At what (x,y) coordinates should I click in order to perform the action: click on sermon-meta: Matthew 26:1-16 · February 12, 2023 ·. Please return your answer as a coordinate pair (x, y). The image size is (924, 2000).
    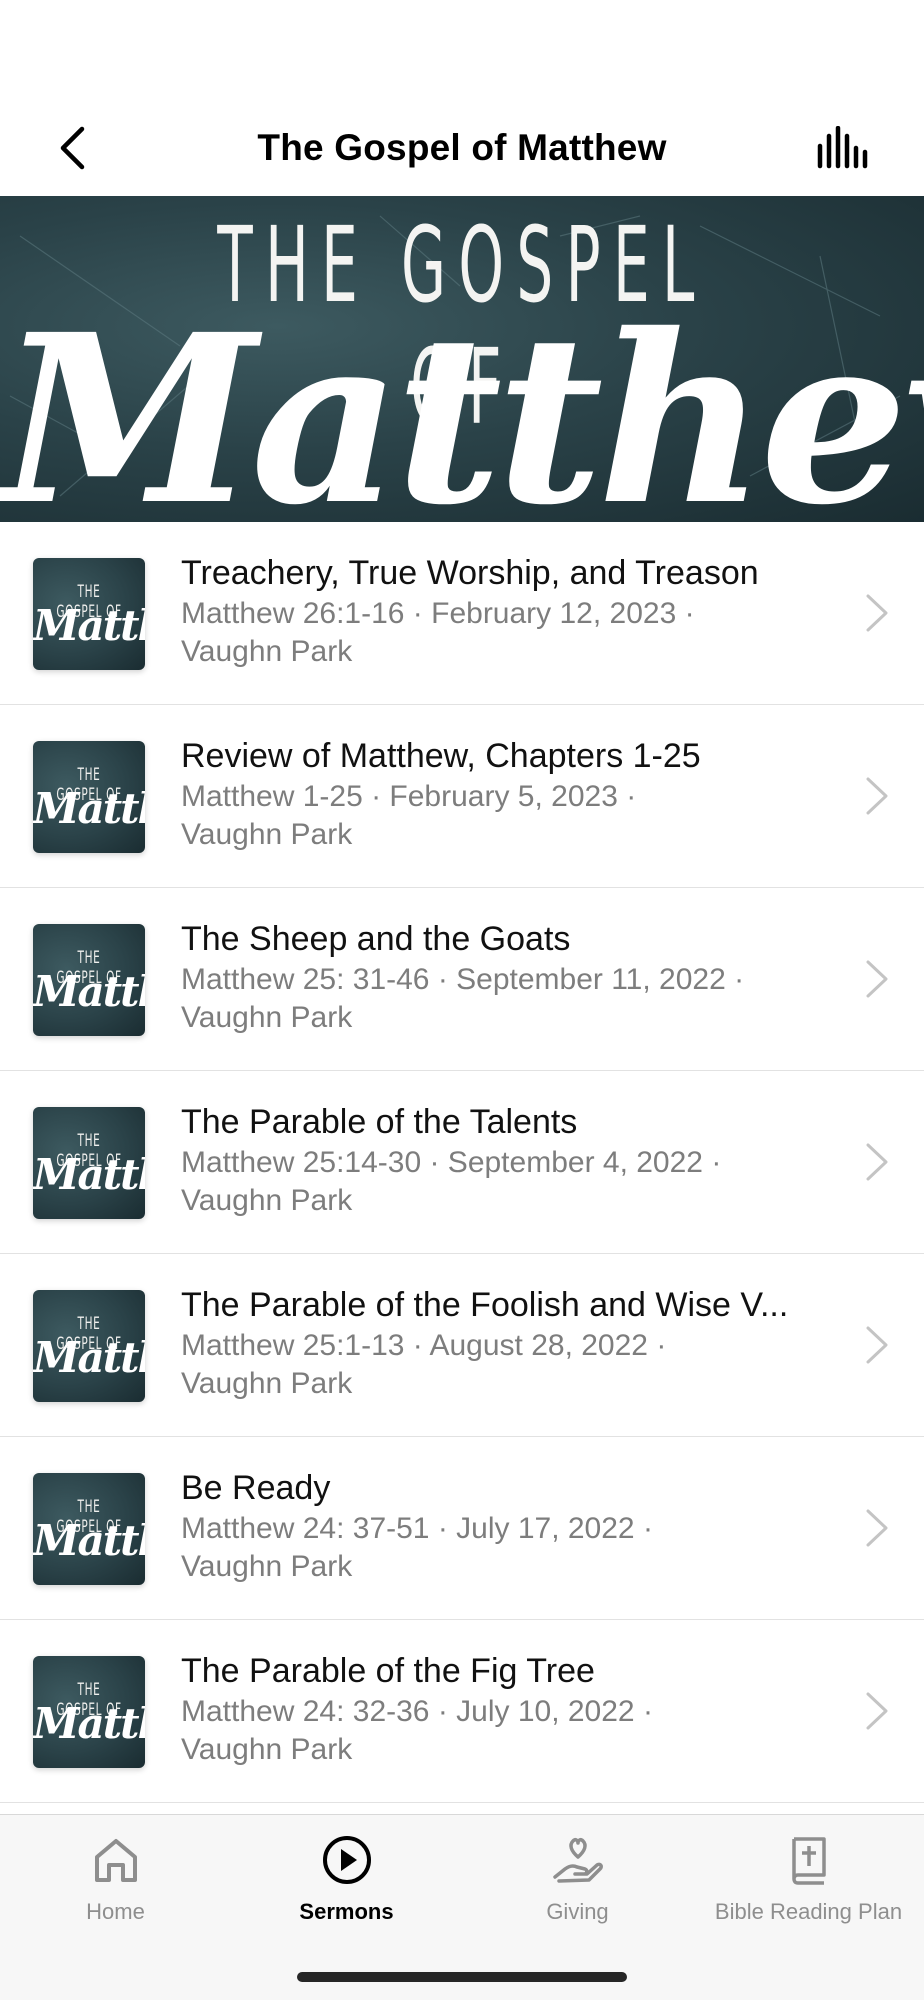
    Looking at the image, I should click on (438, 613).